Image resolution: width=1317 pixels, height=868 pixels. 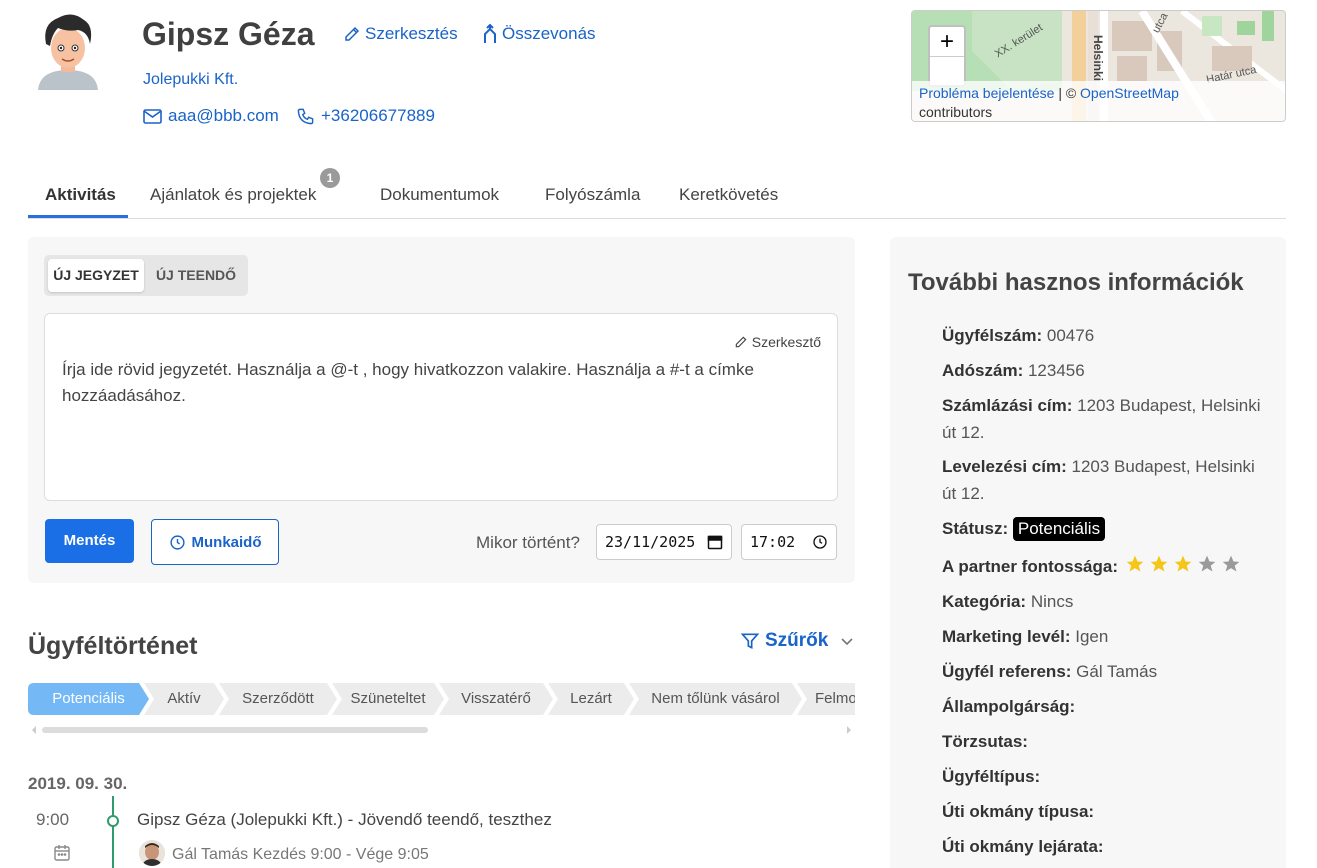 I want to click on worktime-button: Munkaidő, so click(x=215, y=542).